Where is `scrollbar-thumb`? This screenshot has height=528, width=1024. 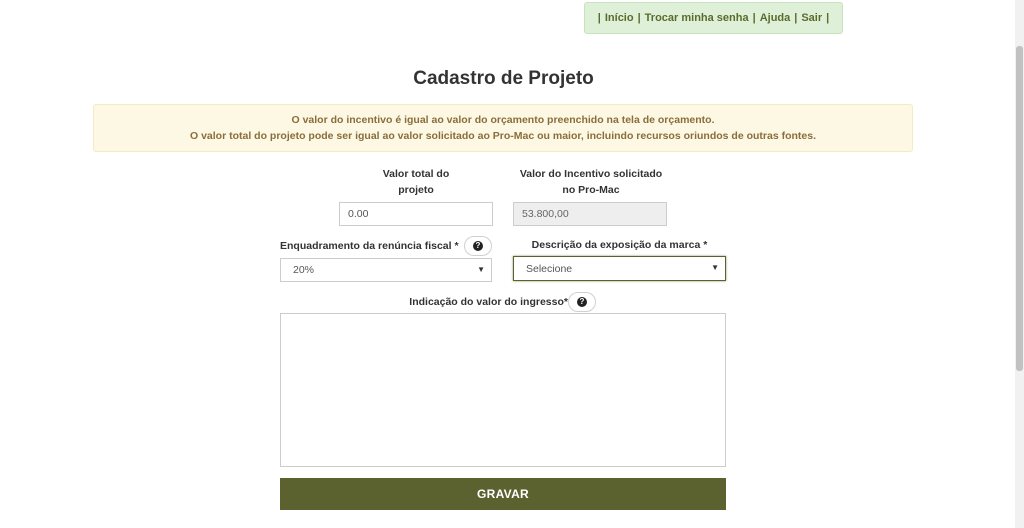 scrollbar-thumb is located at coordinates (1019, 208).